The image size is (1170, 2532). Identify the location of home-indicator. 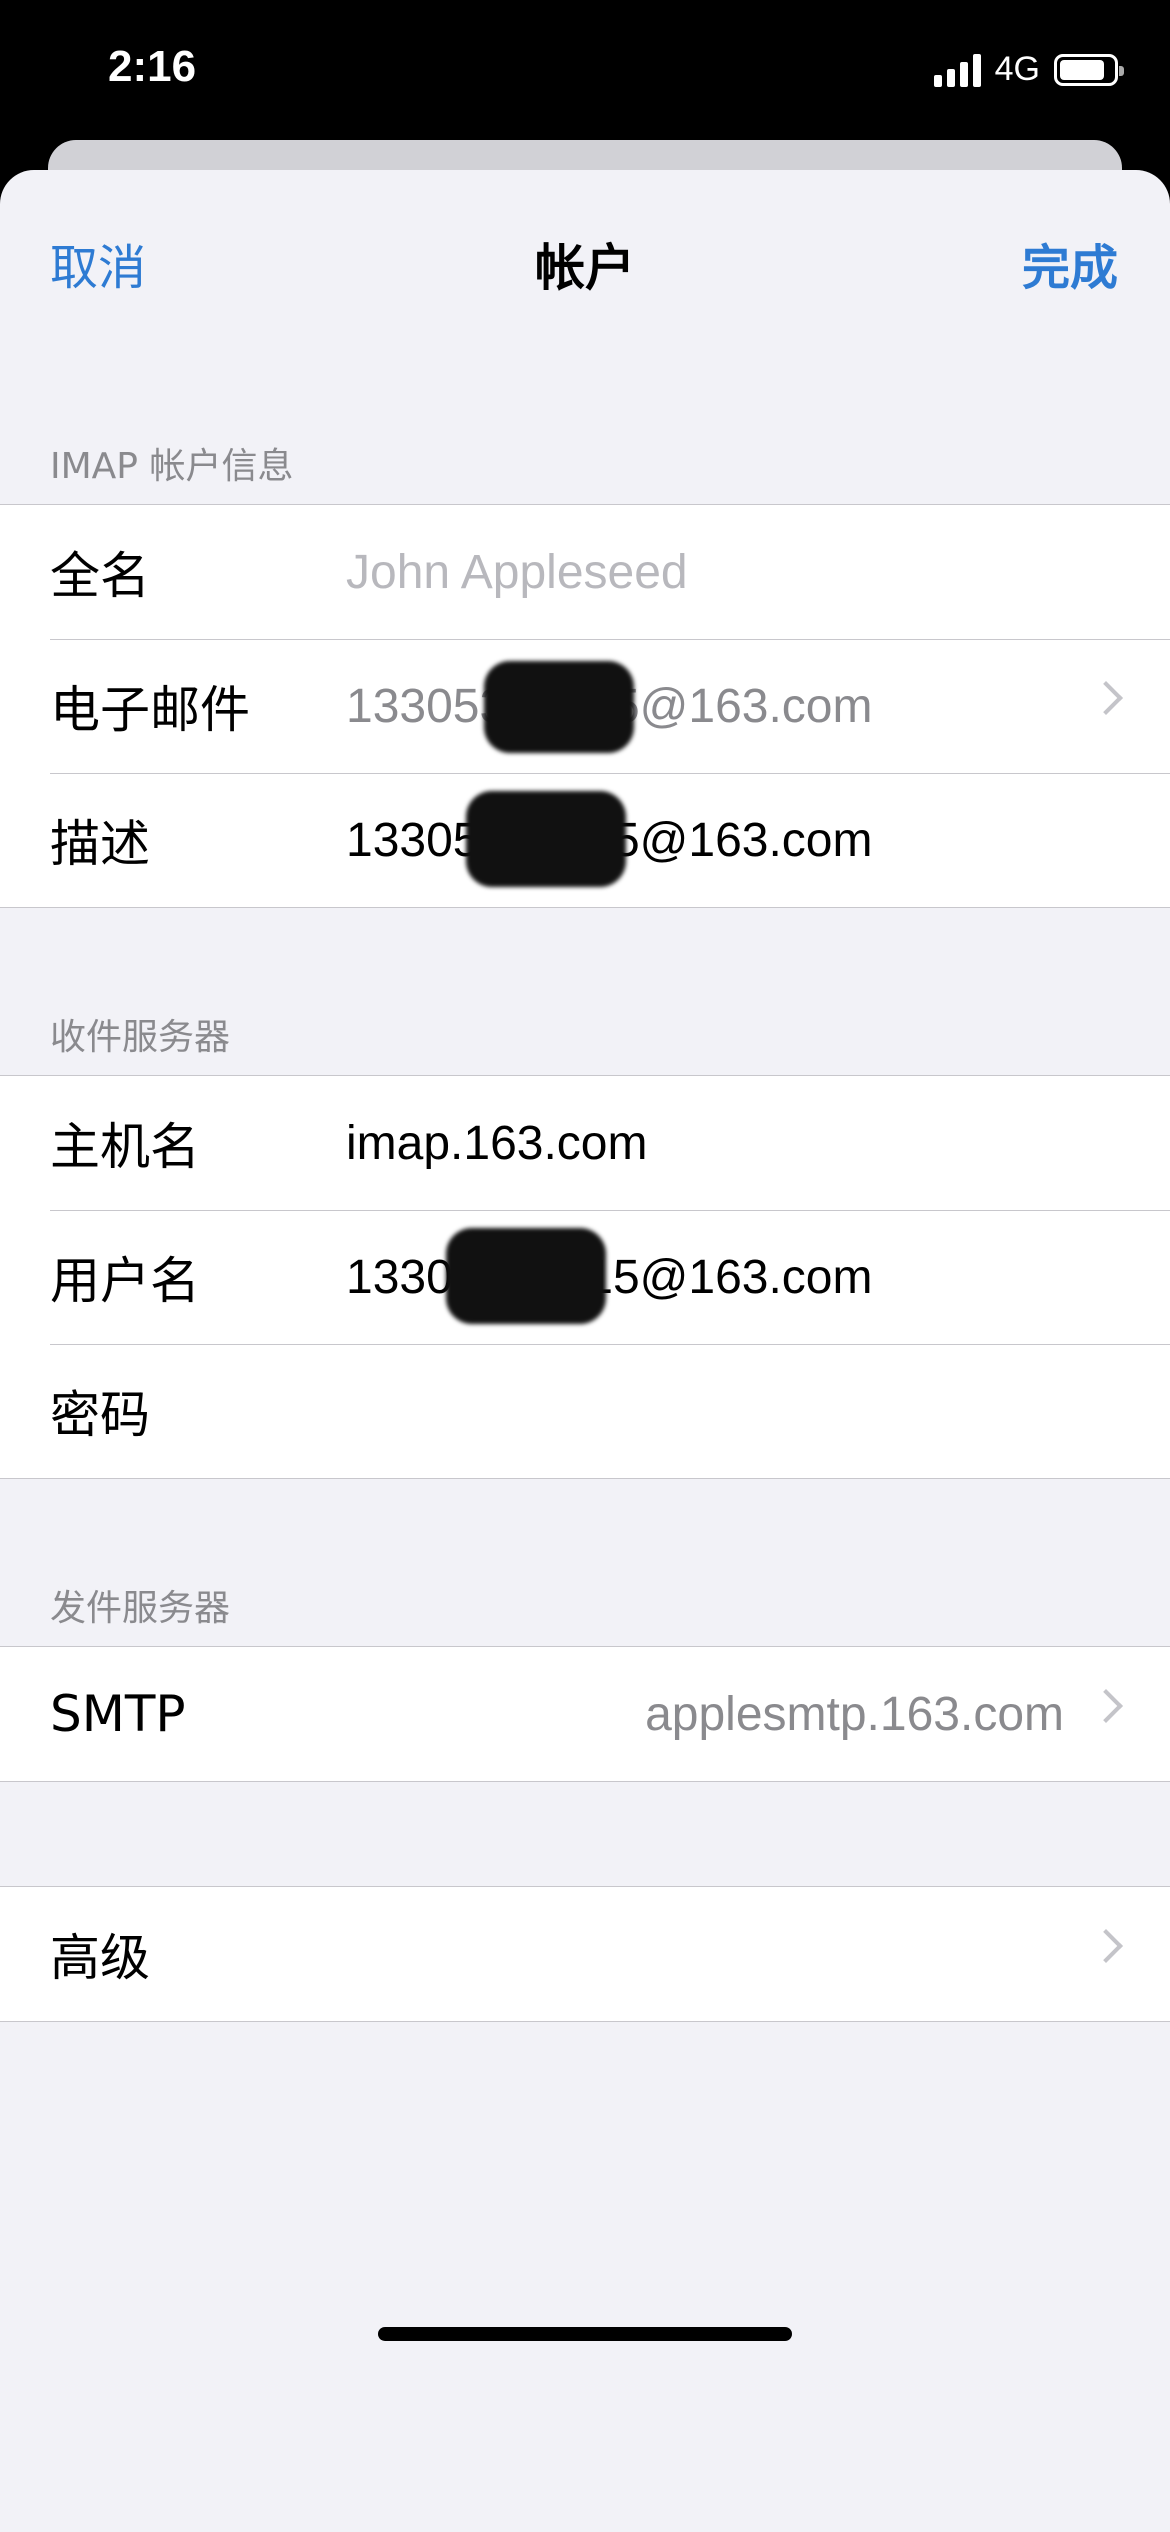
(585, 2334).